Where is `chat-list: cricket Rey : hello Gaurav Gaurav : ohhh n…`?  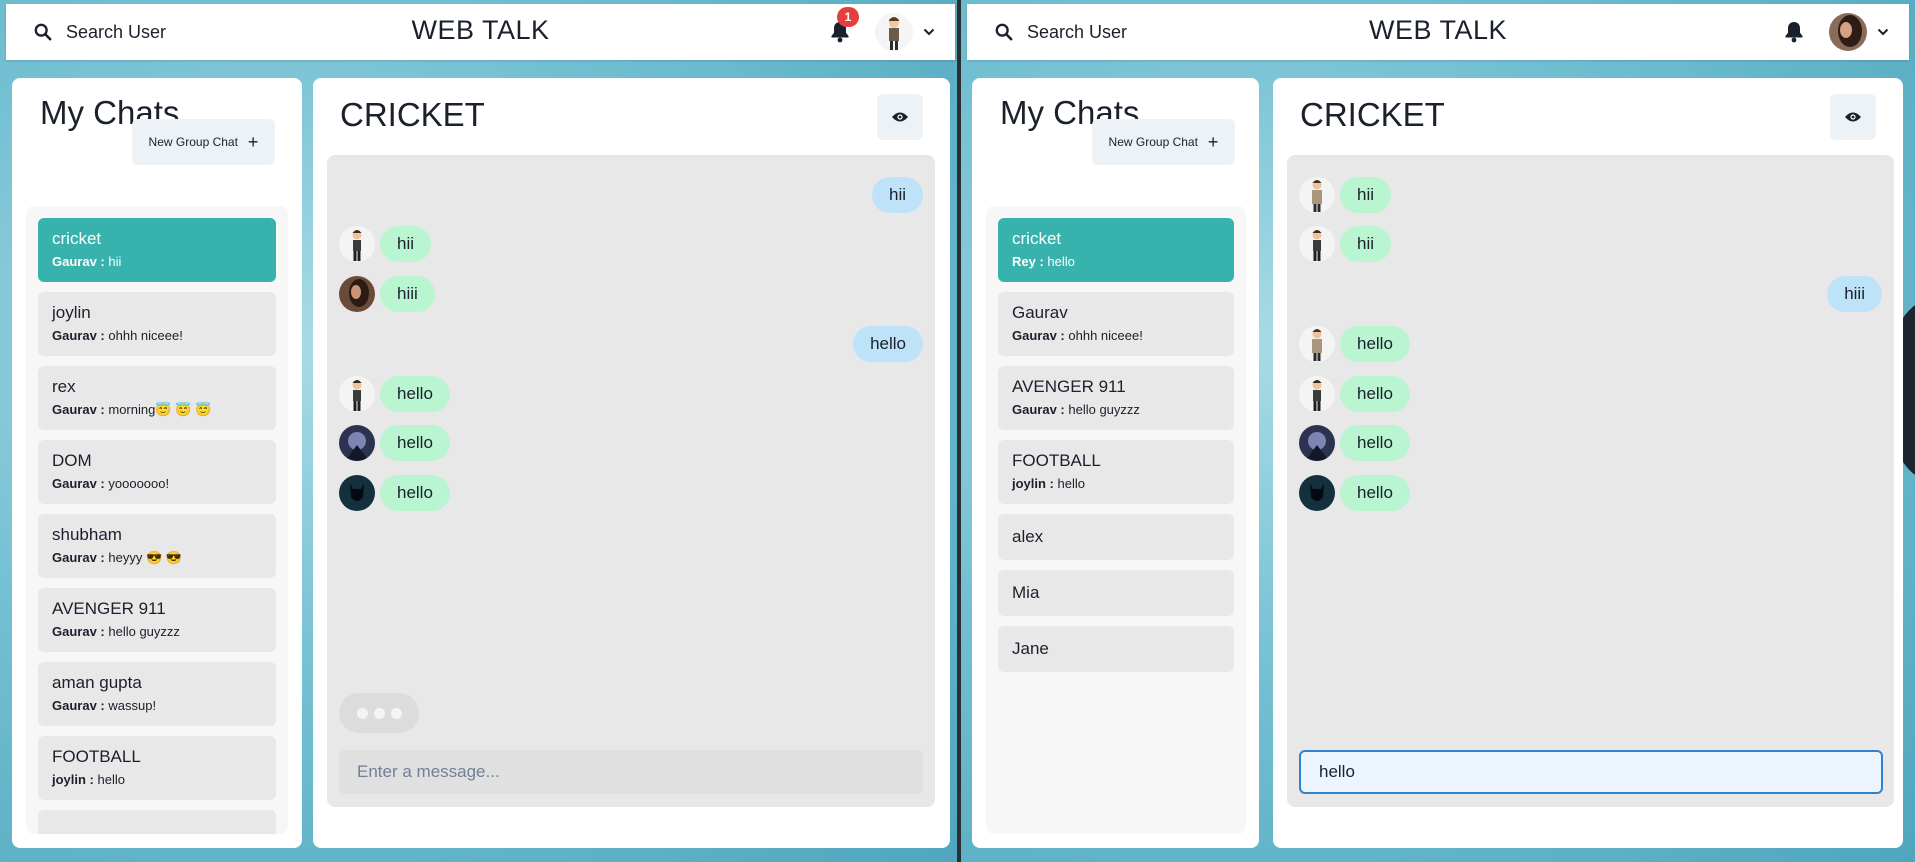 chat-list: cricket Rey : hello Gaurav Gaurav : ohhh n… is located at coordinates (1116, 520).